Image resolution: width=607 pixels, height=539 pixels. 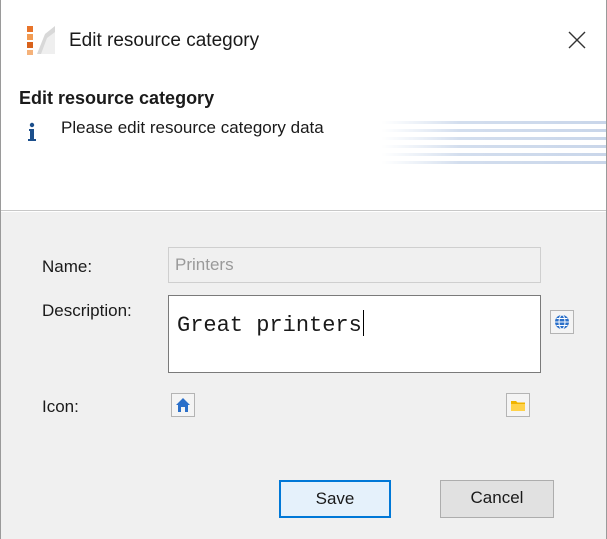 I want to click on globe-icon, so click(x=562, y=322).